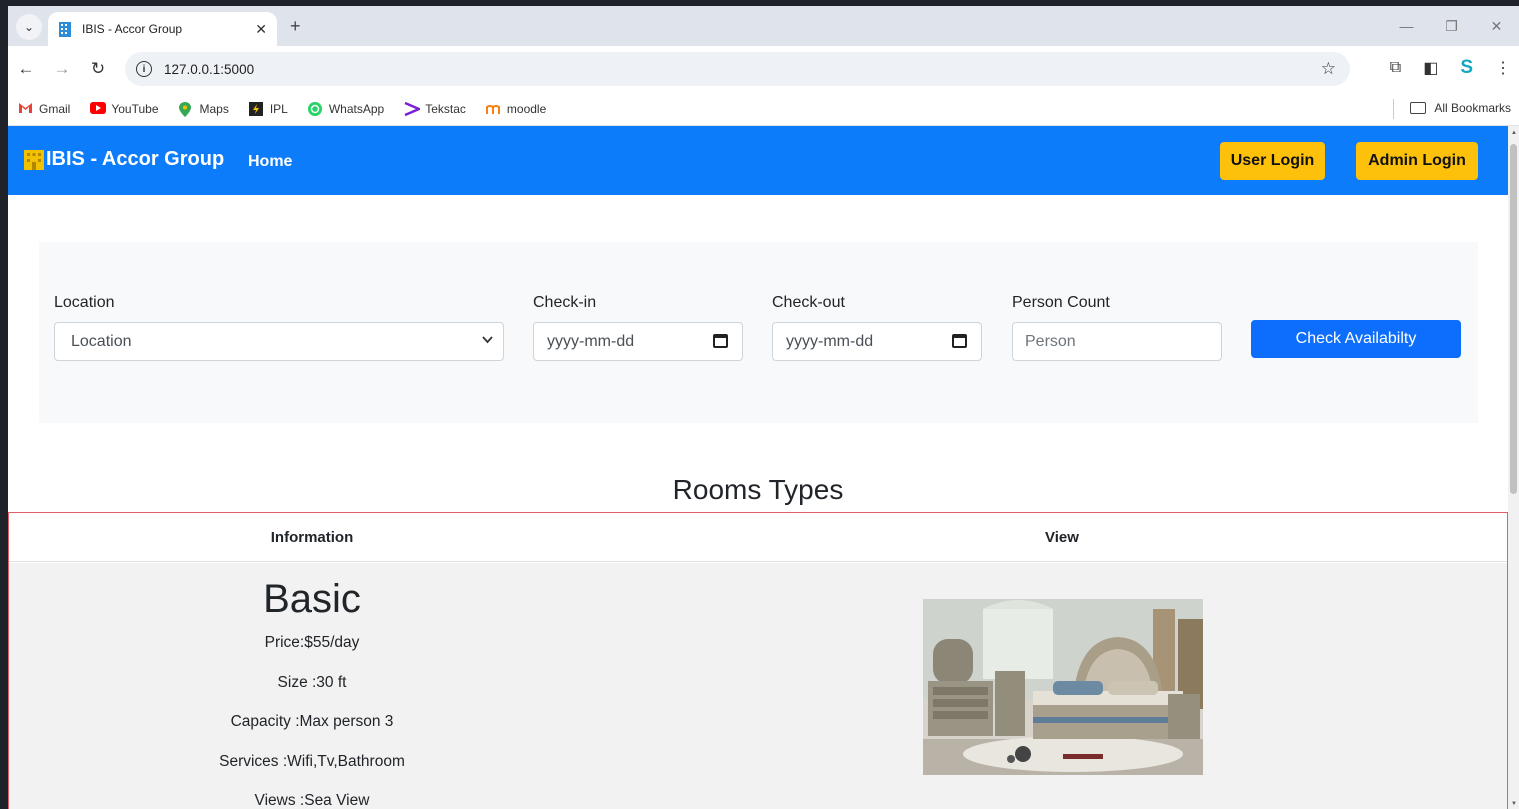 The height and width of the screenshot is (809, 1519). What do you see at coordinates (98, 108) in the screenshot?
I see `youtube-icon` at bounding box center [98, 108].